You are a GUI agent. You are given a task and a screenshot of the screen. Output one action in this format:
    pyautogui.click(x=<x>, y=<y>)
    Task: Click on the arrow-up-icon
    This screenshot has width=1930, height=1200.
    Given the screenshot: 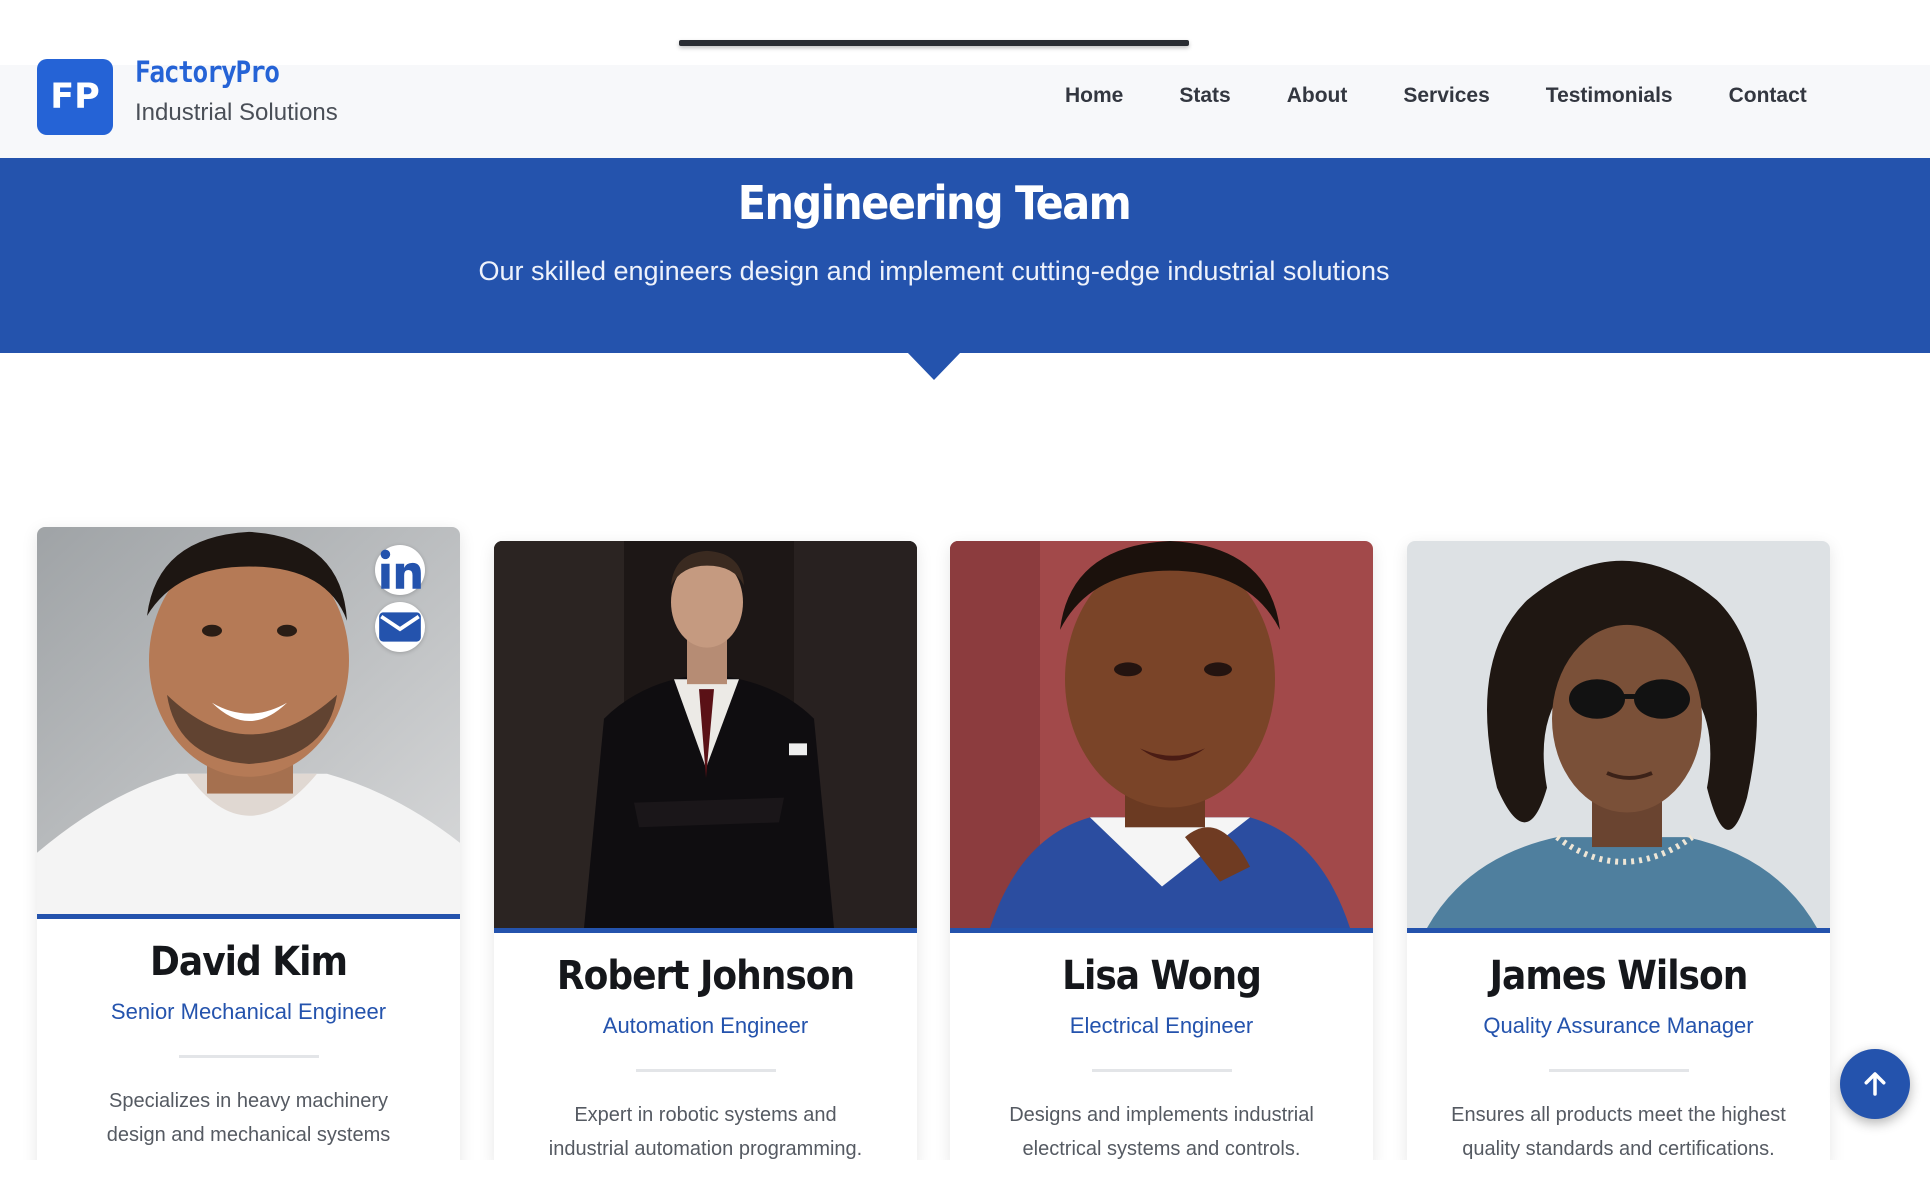 What is the action you would take?
    pyautogui.click(x=1875, y=1084)
    